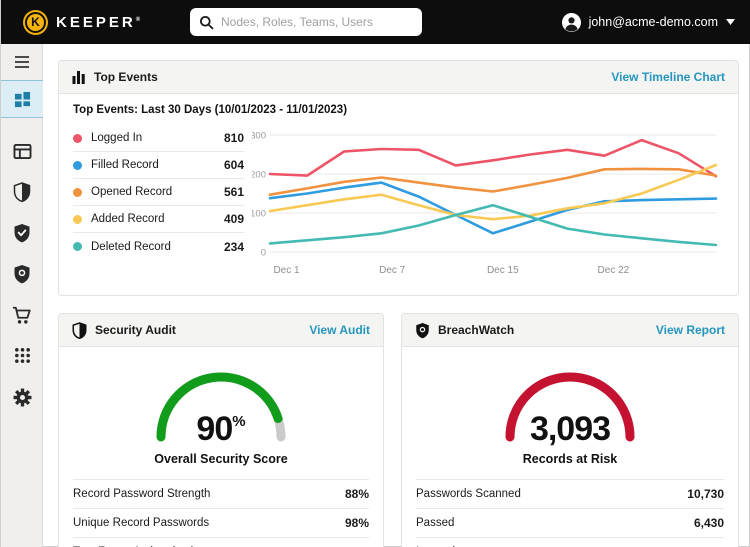  What do you see at coordinates (126, 77) in the screenshot?
I see `panel-title: Top Events` at bounding box center [126, 77].